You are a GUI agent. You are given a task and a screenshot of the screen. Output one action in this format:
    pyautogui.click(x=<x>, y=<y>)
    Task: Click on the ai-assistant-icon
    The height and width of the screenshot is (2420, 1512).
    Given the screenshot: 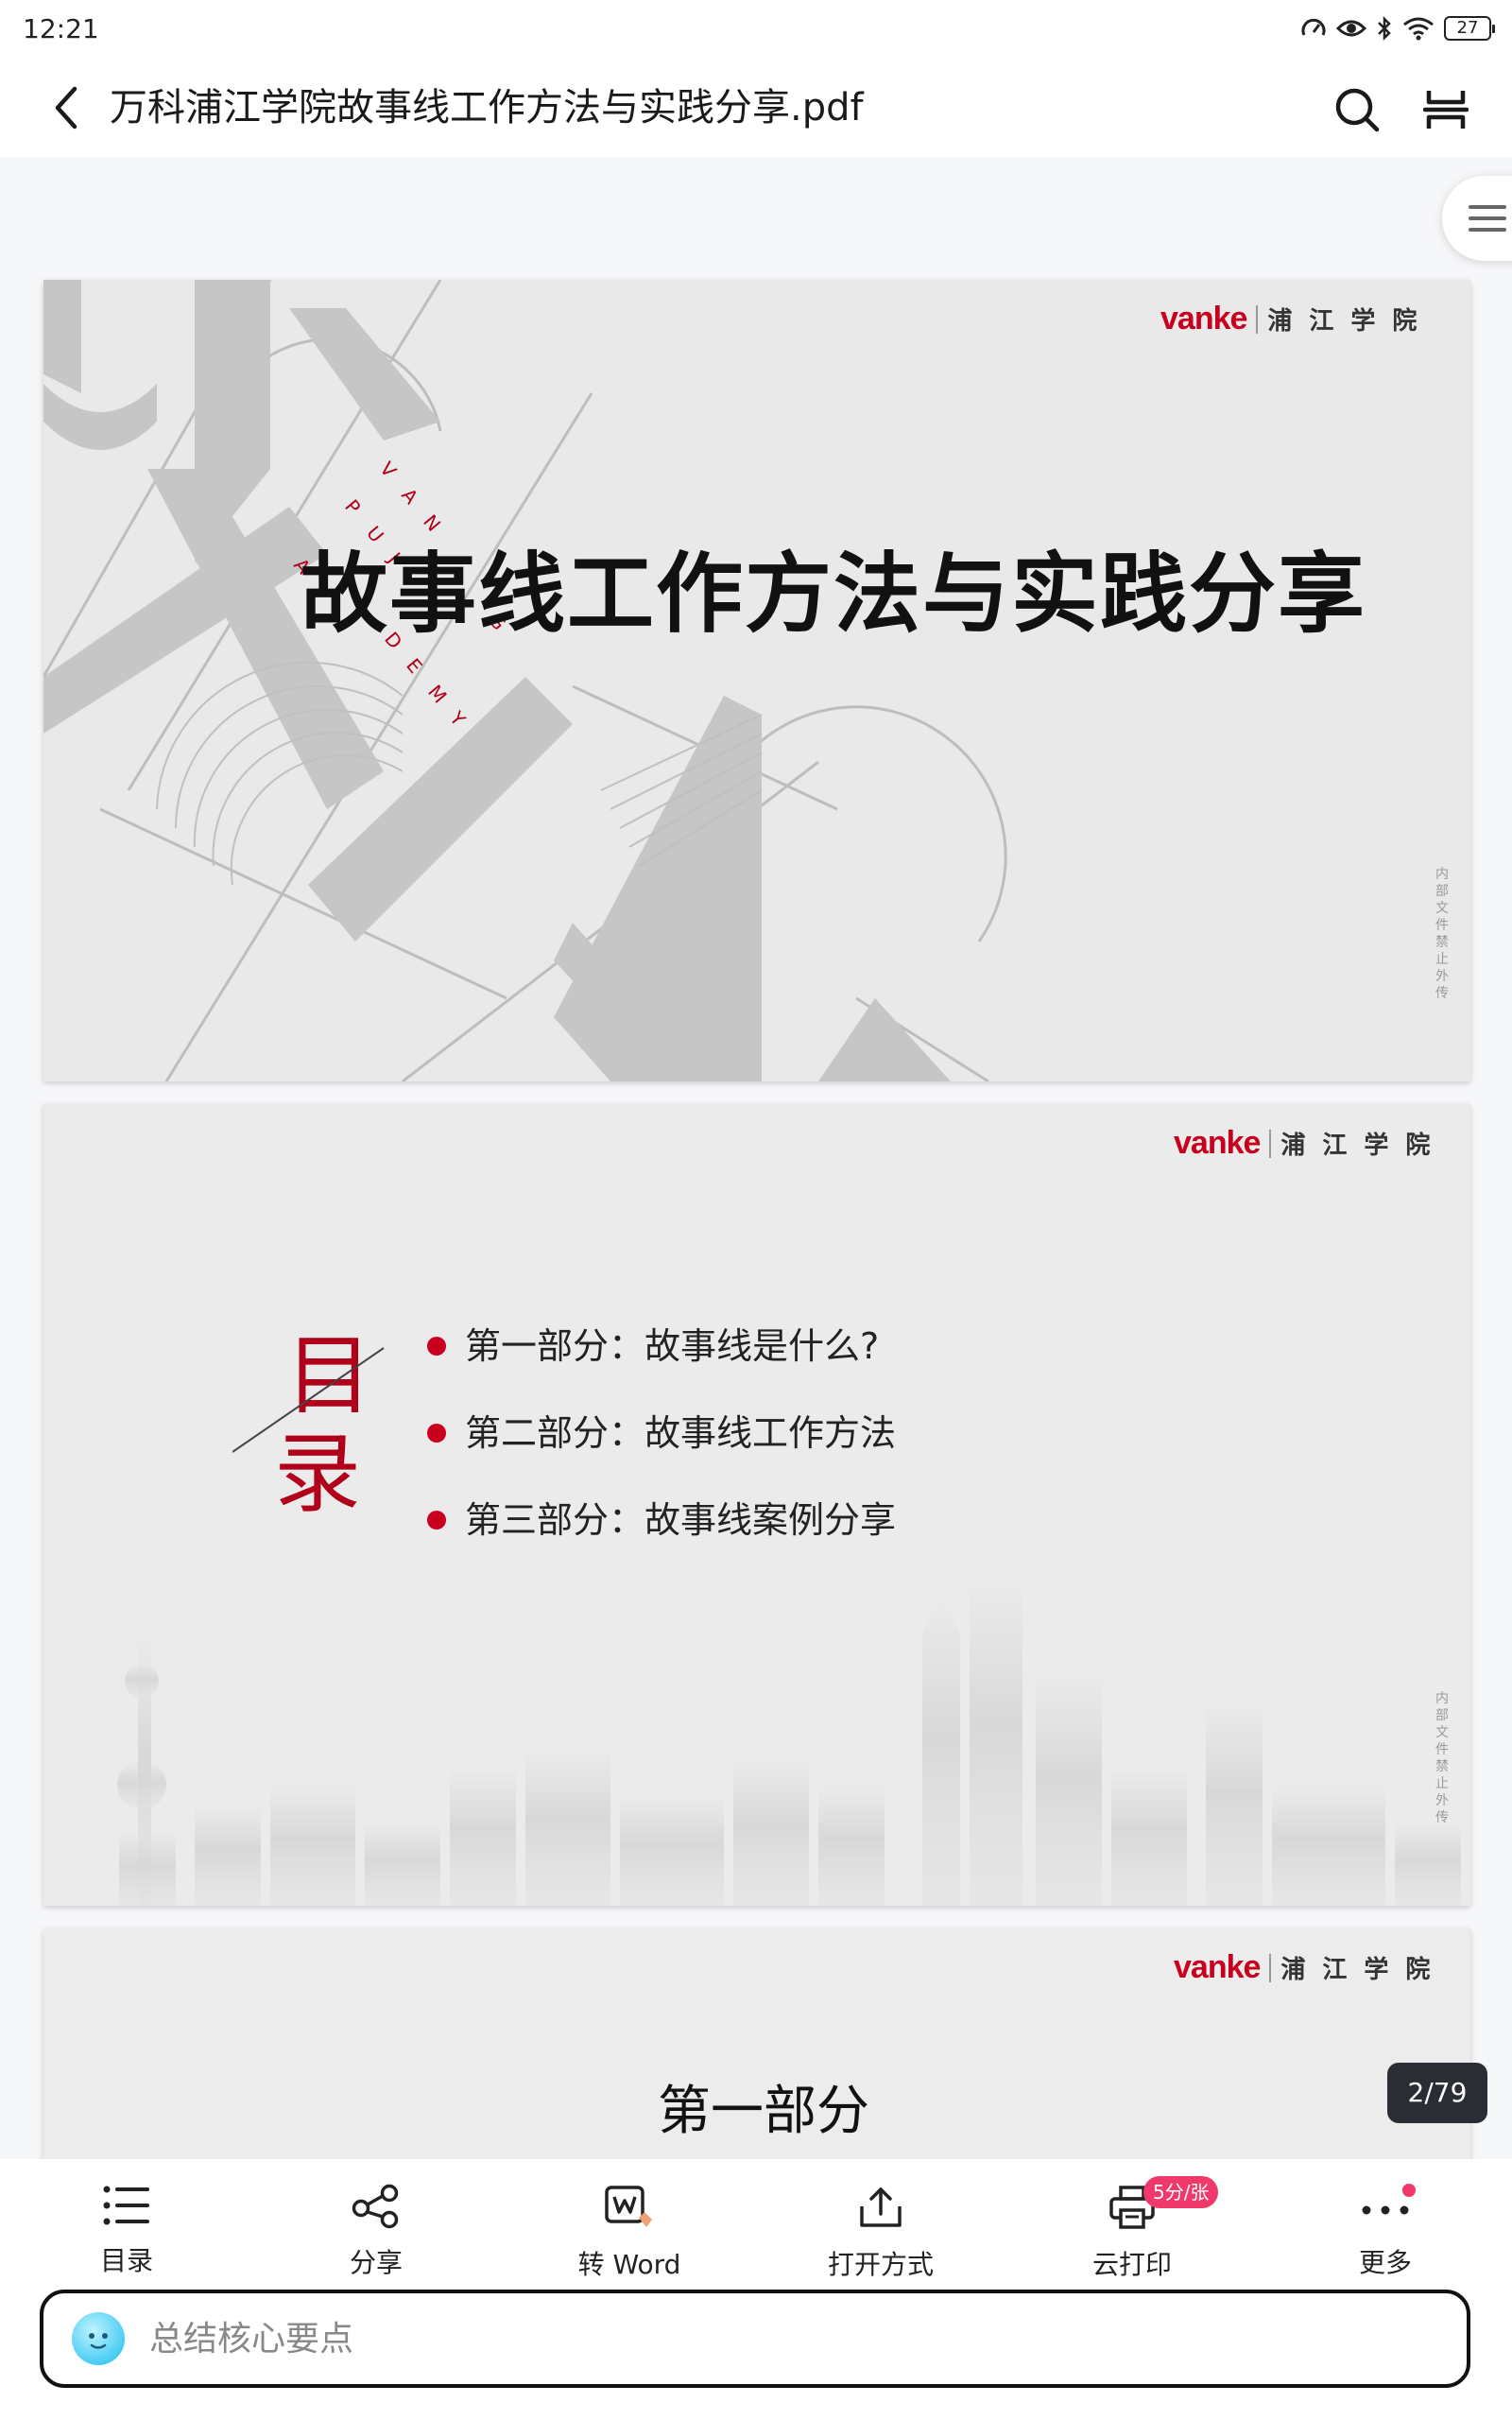 What is the action you would take?
    pyautogui.click(x=98, y=2338)
    